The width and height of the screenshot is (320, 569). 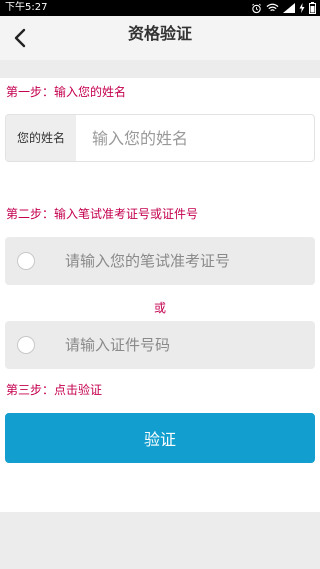 I want to click on alarm-icon, so click(x=256, y=8).